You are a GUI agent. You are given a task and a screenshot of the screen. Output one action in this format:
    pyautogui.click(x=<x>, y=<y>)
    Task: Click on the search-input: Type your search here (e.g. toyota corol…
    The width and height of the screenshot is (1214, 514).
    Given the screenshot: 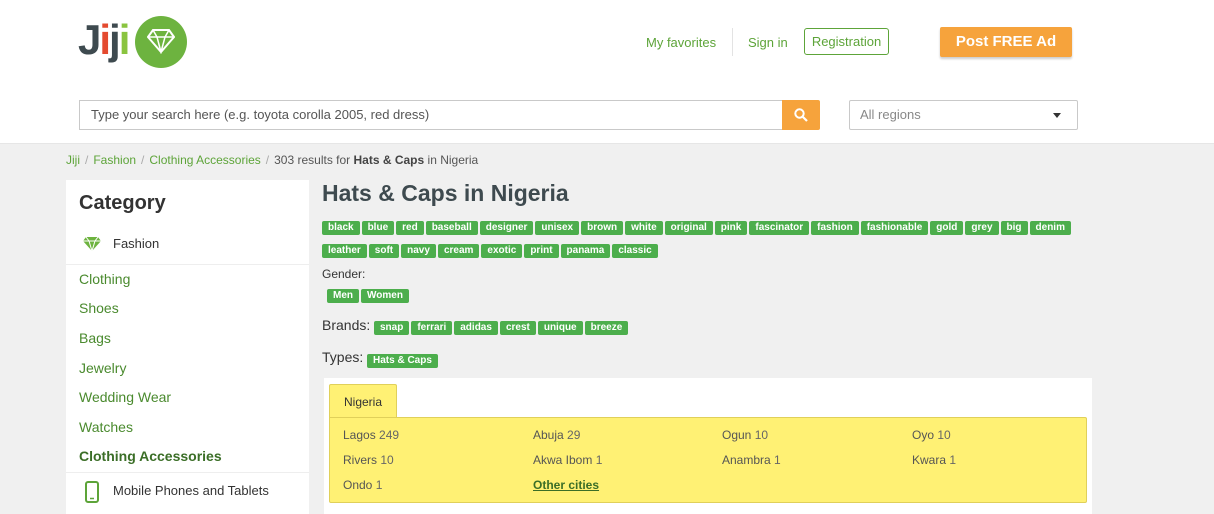 What is the action you would take?
    pyautogui.click(x=431, y=115)
    